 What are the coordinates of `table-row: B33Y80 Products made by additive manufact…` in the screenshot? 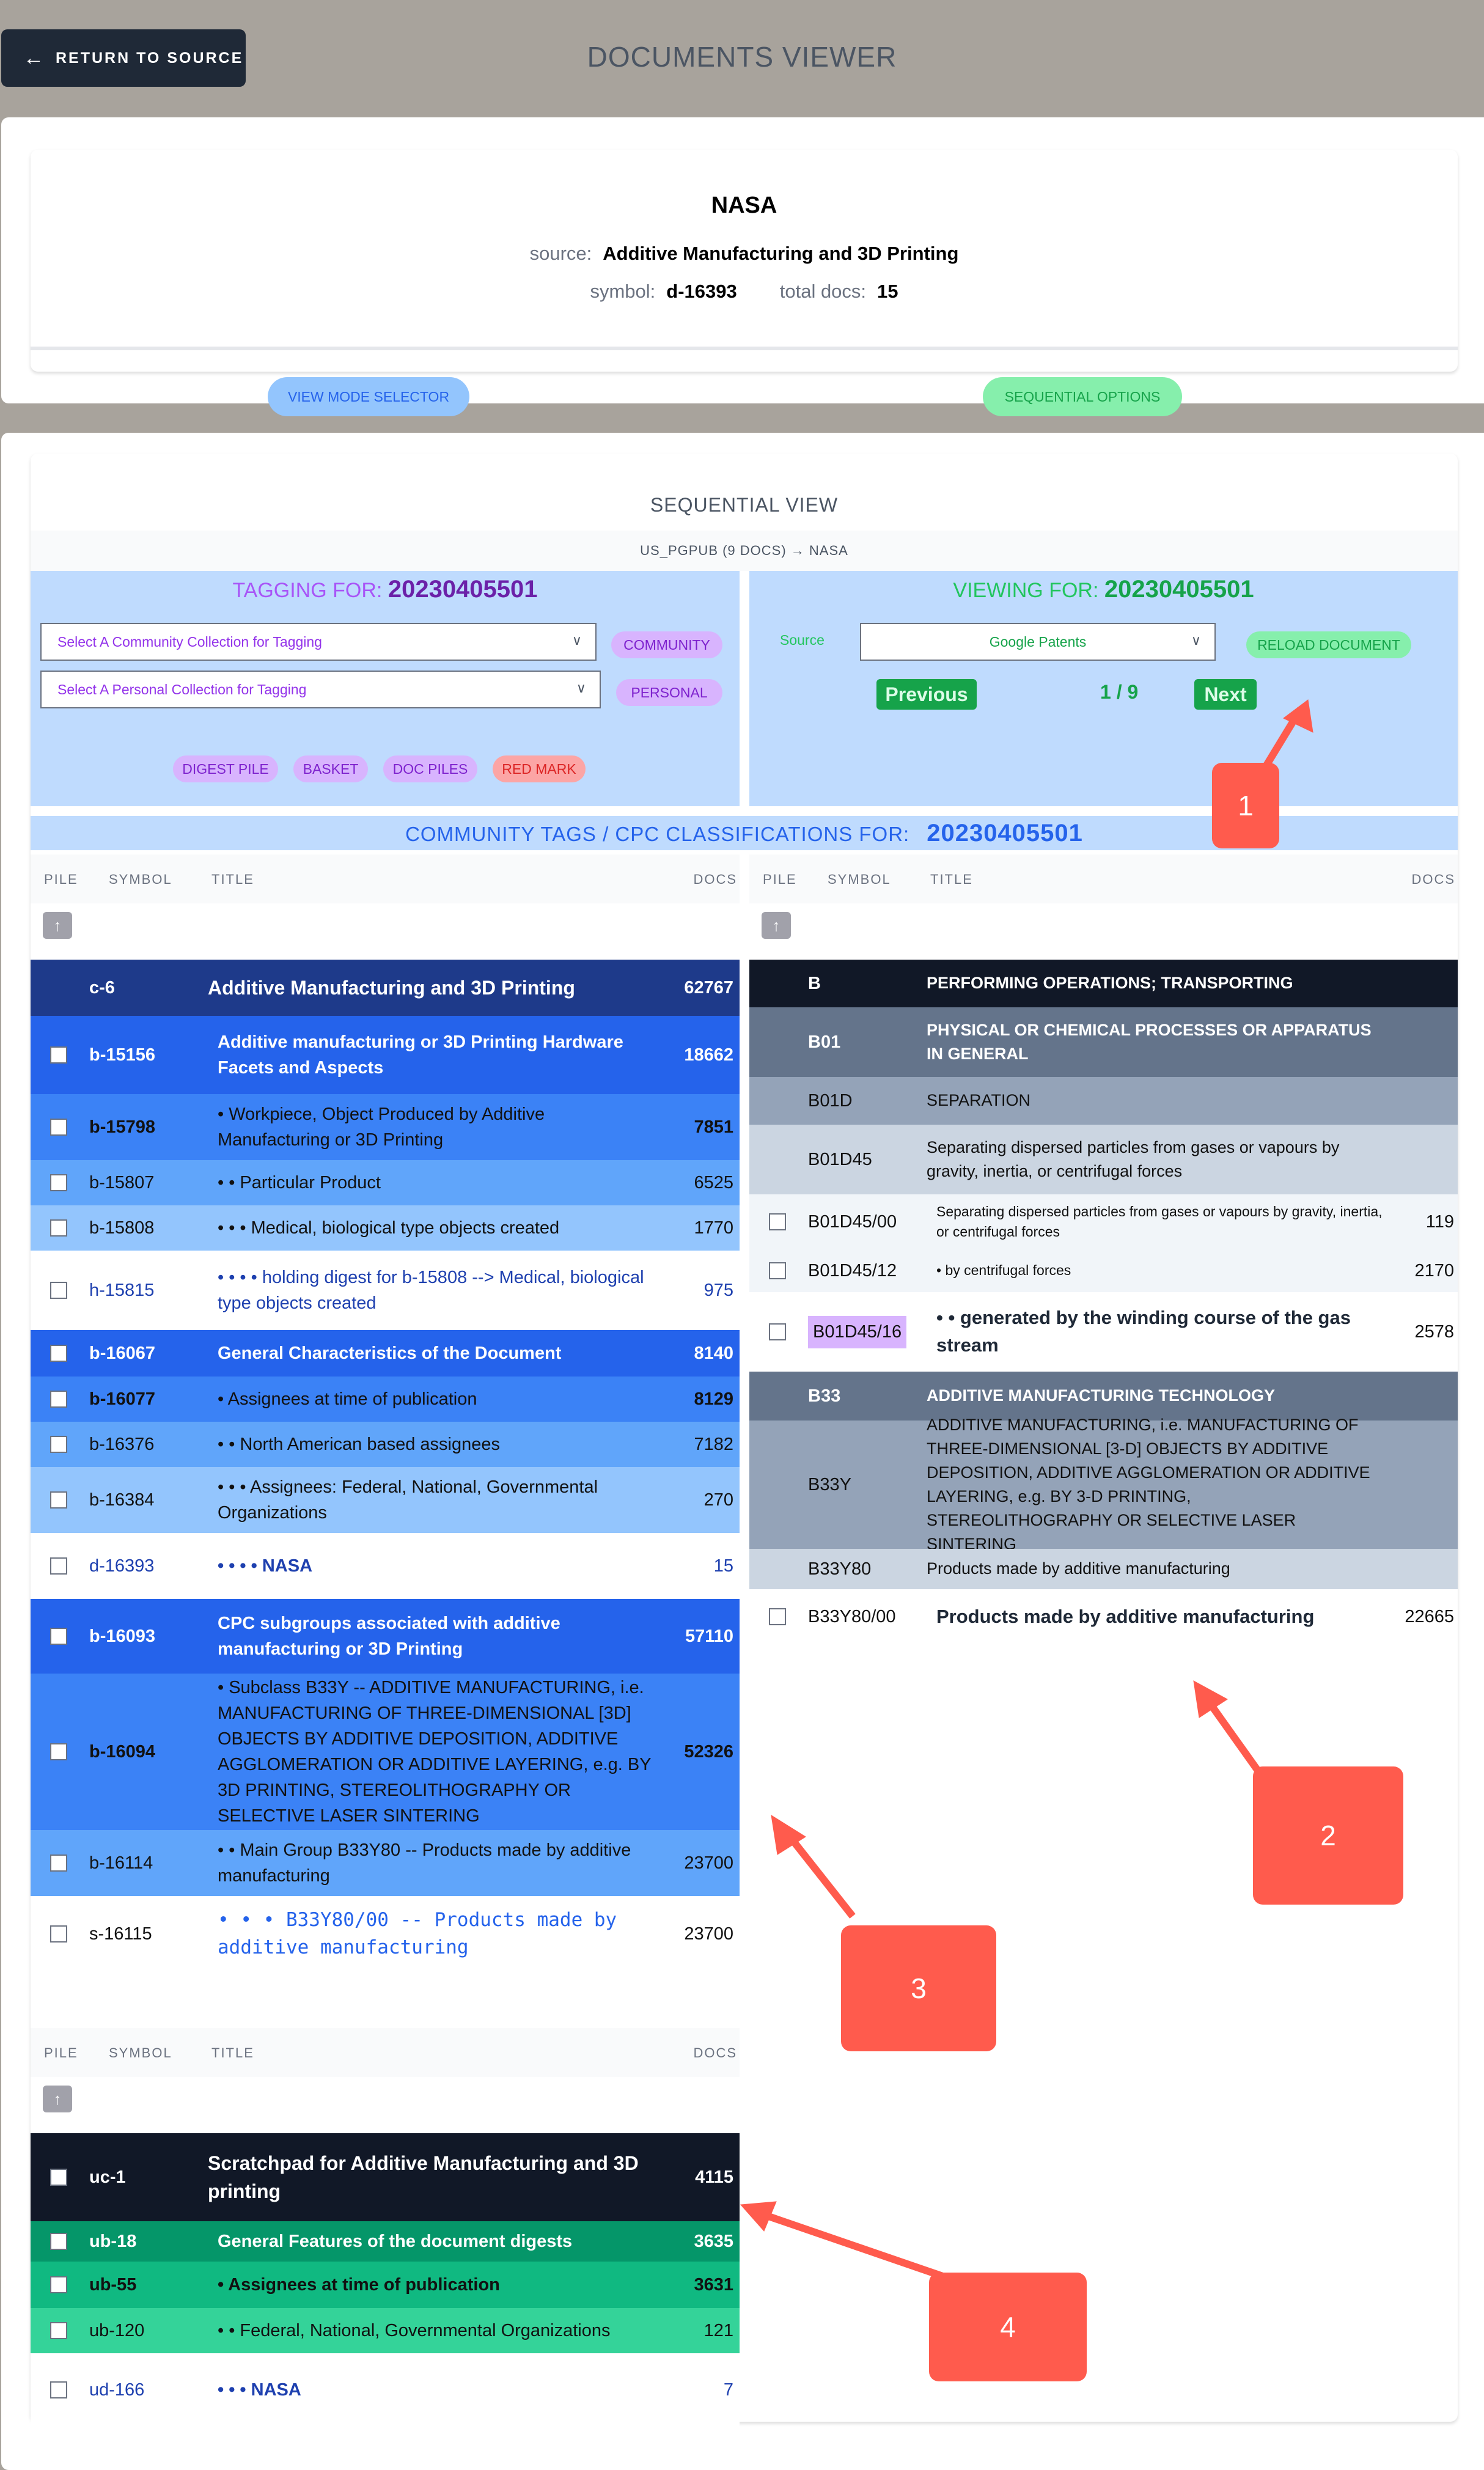 It's located at (1103, 1569).